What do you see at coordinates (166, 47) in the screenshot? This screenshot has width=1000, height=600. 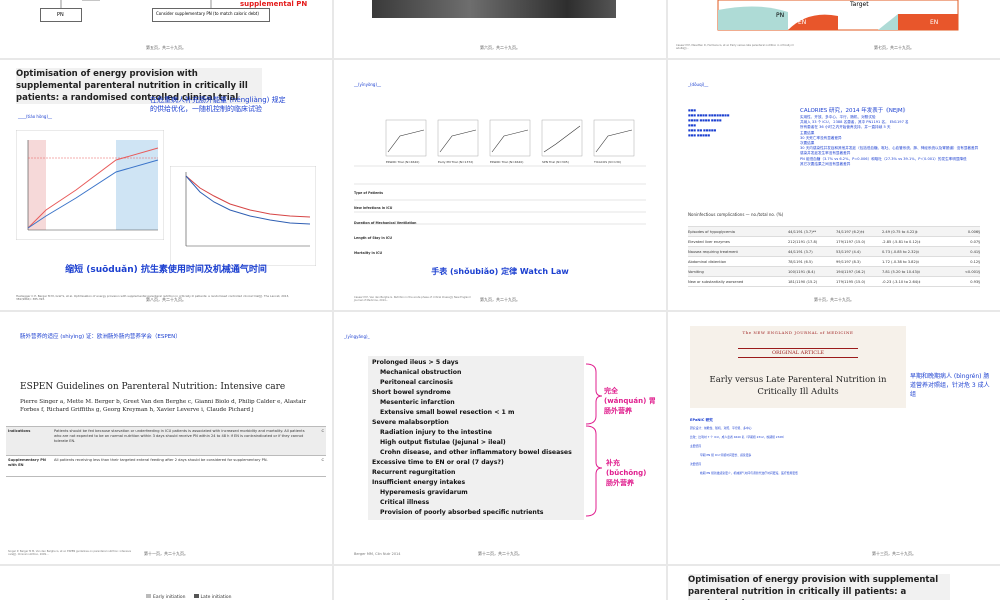 I see `slide-footer: 第五页，共二十九页。` at bounding box center [166, 47].